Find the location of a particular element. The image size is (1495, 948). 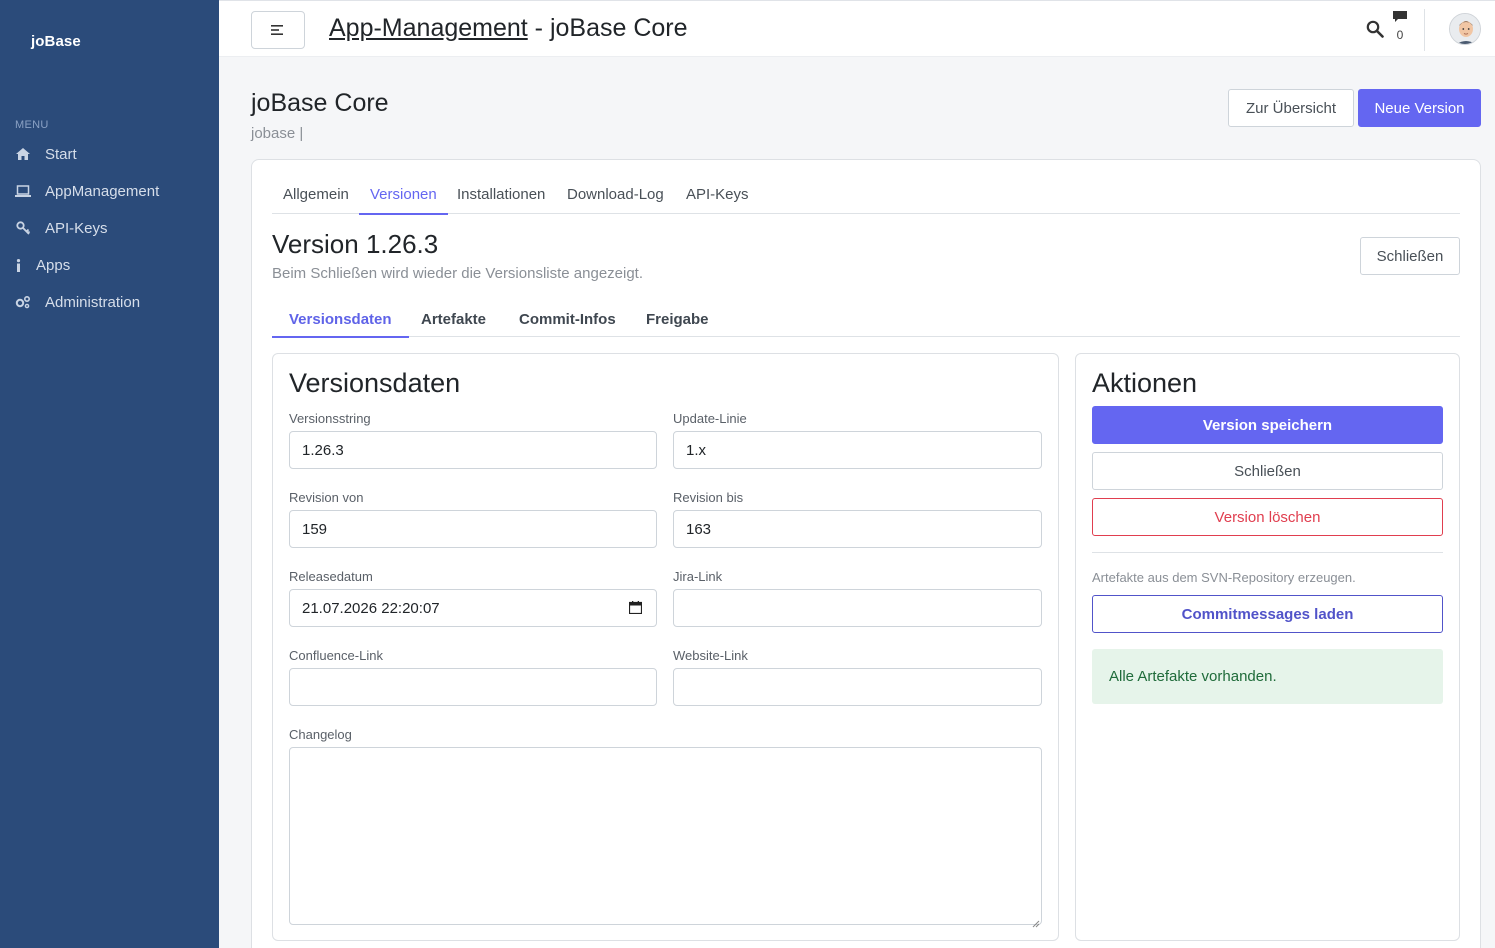

changelog-label: Changelog is located at coordinates (320, 734).